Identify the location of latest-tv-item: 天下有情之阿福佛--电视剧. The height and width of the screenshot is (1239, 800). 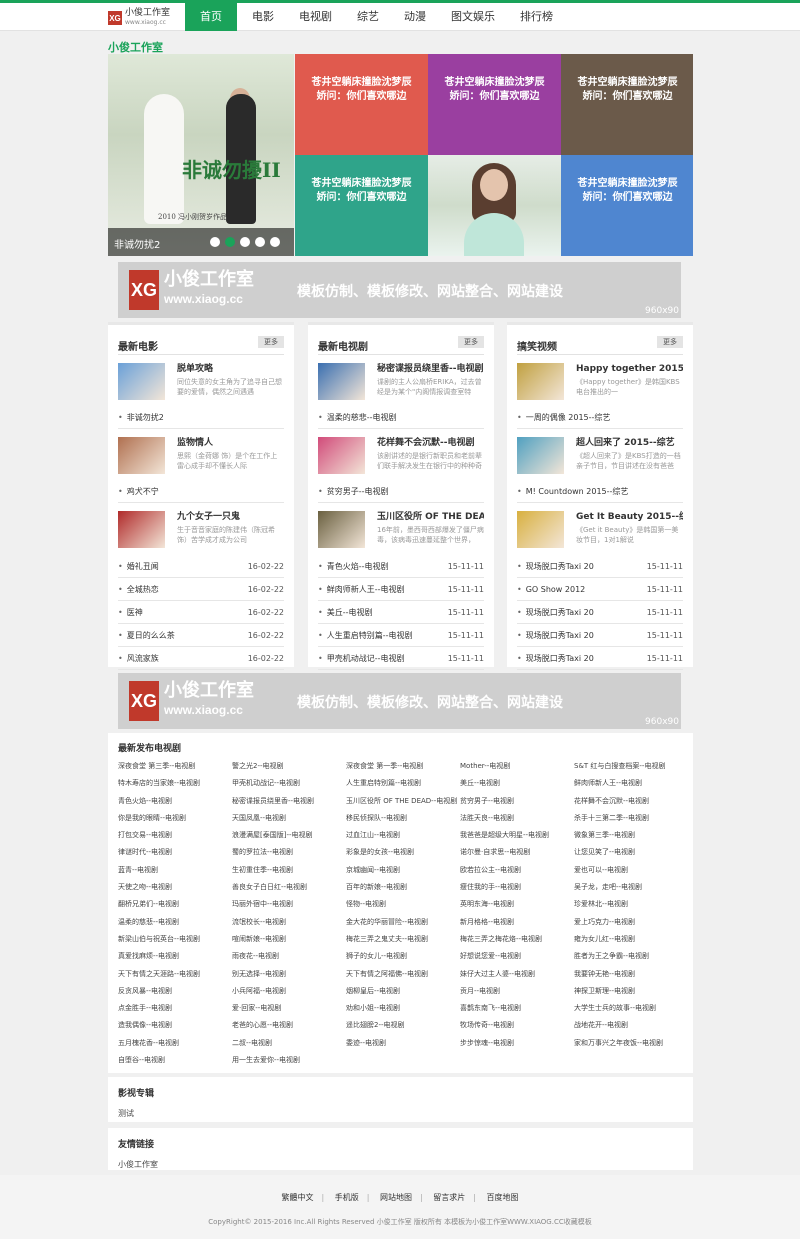
(403, 974).